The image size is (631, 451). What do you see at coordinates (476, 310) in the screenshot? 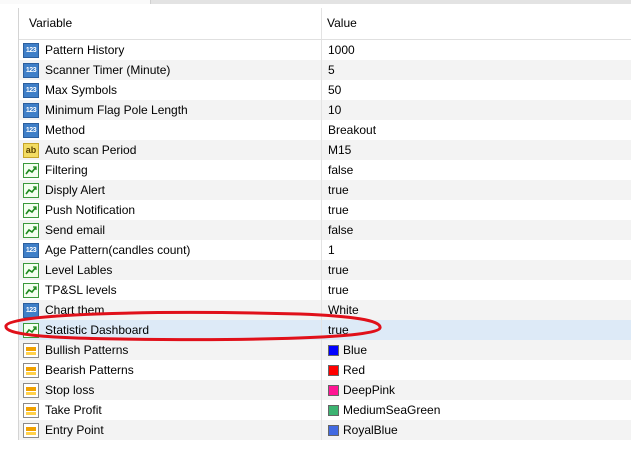
I see `property-value-cell: White` at bounding box center [476, 310].